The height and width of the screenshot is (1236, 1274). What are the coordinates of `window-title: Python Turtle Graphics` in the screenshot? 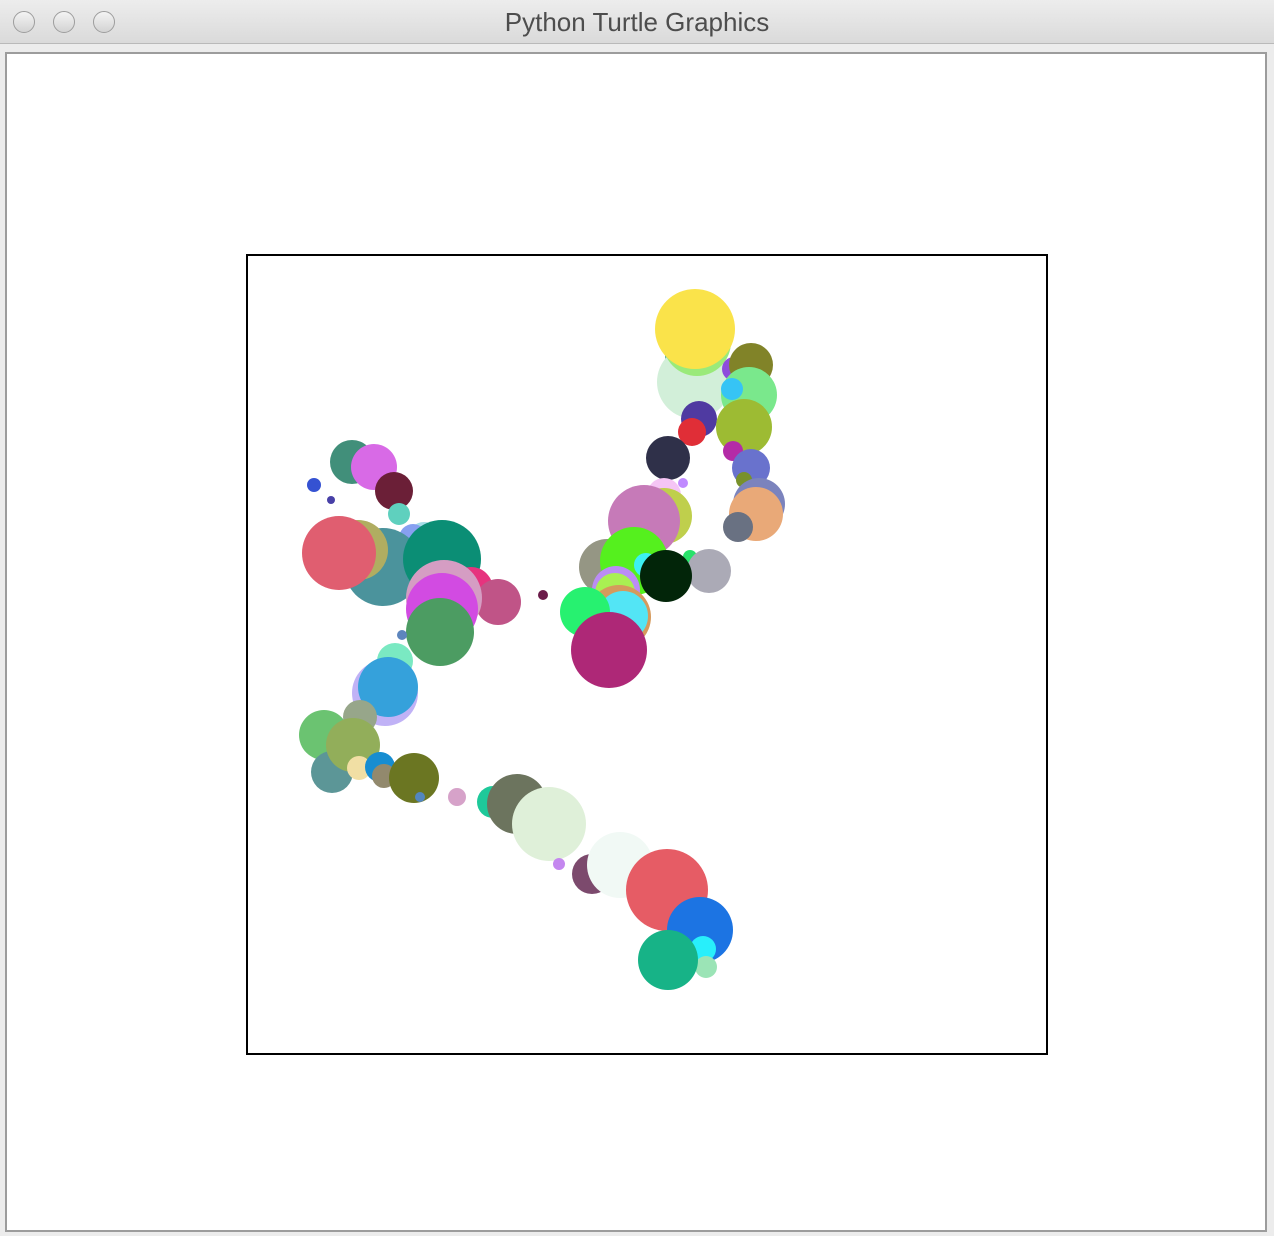 It's located at (637, 22).